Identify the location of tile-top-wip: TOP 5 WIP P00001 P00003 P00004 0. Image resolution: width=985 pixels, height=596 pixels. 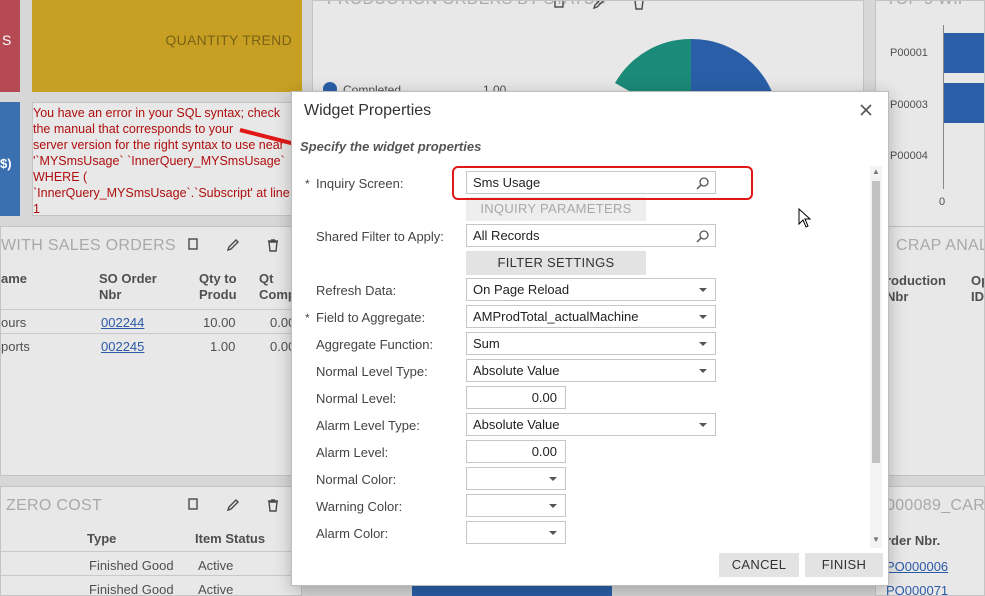
(930, 118).